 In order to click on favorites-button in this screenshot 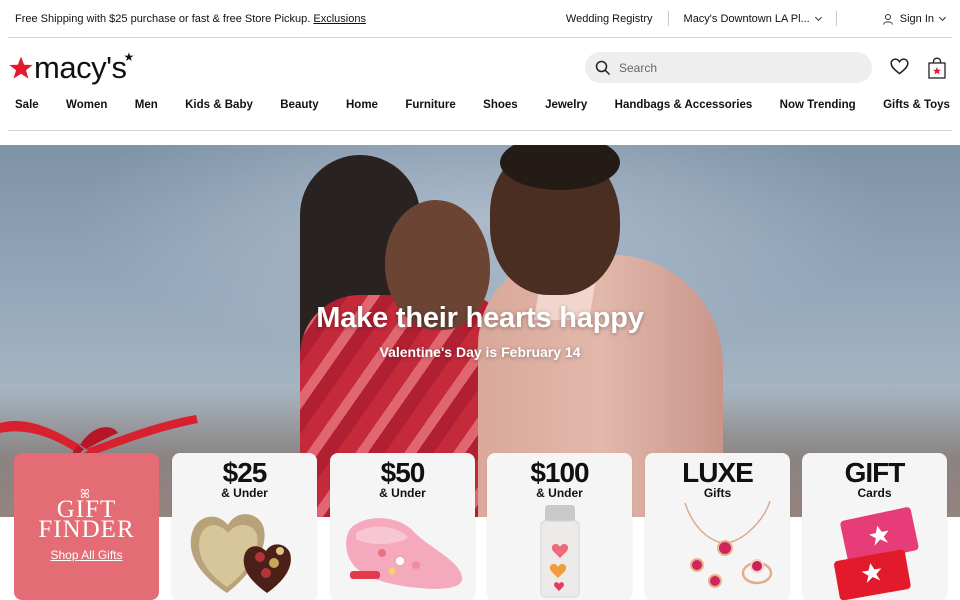, I will do `click(899, 69)`.